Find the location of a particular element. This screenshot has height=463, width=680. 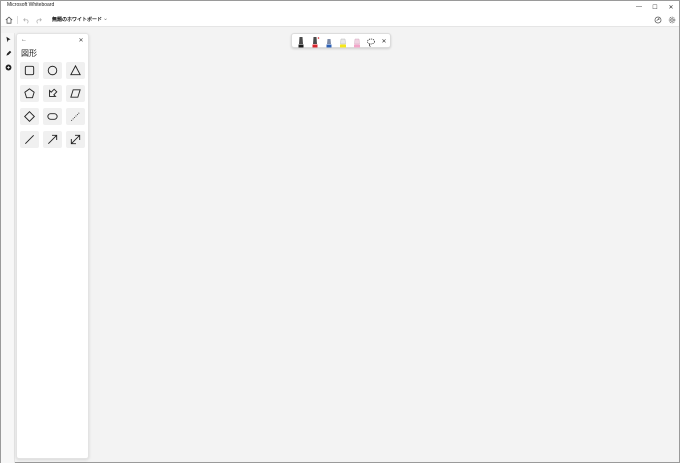

panel-close-button: ✕ is located at coordinates (81, 40).